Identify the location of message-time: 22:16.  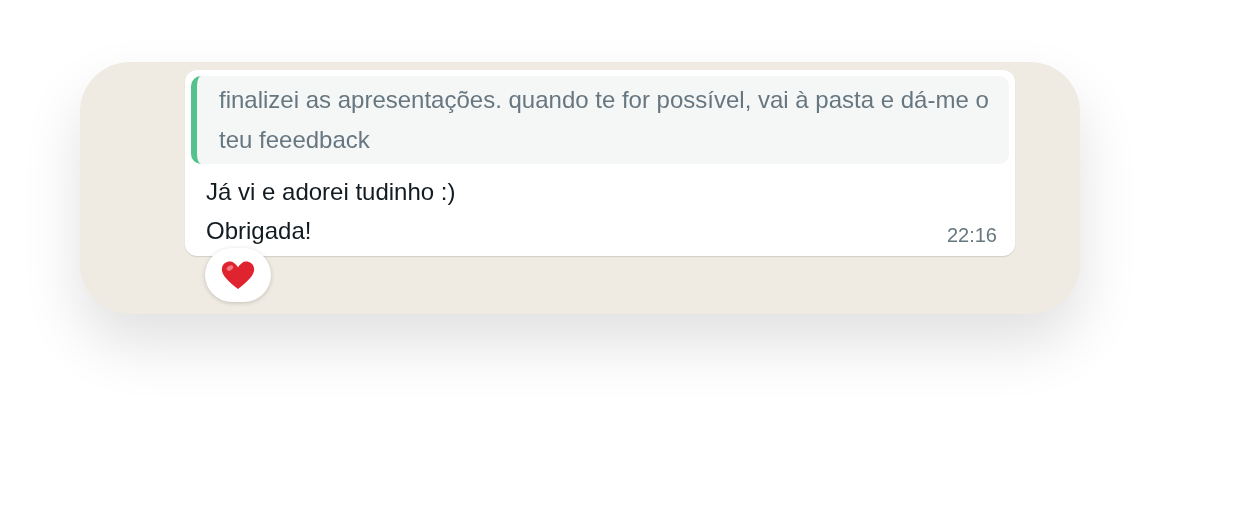
(971, 235).